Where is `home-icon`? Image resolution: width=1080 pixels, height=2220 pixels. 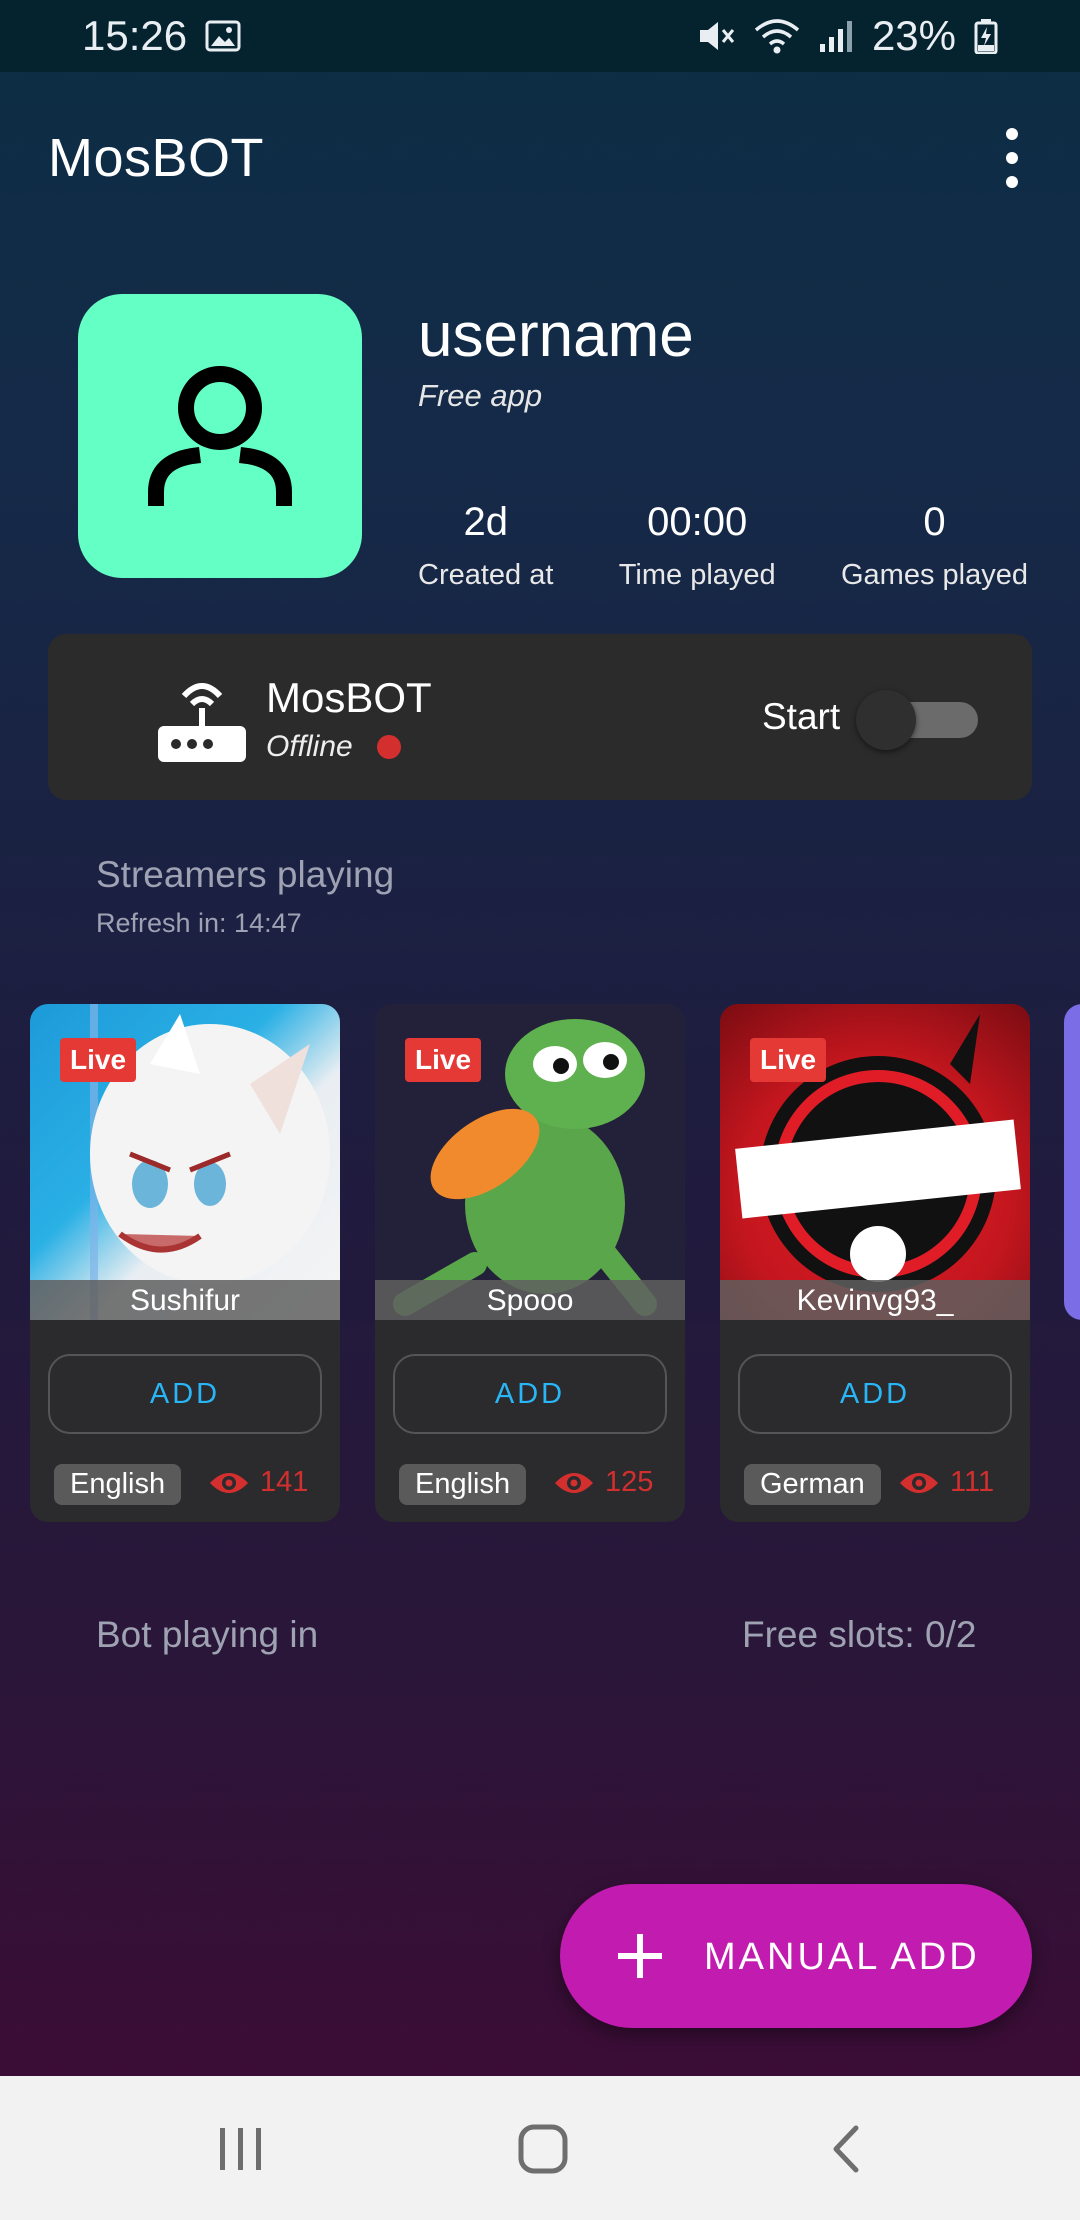 home-icon is located at coordinates (543, 2149).